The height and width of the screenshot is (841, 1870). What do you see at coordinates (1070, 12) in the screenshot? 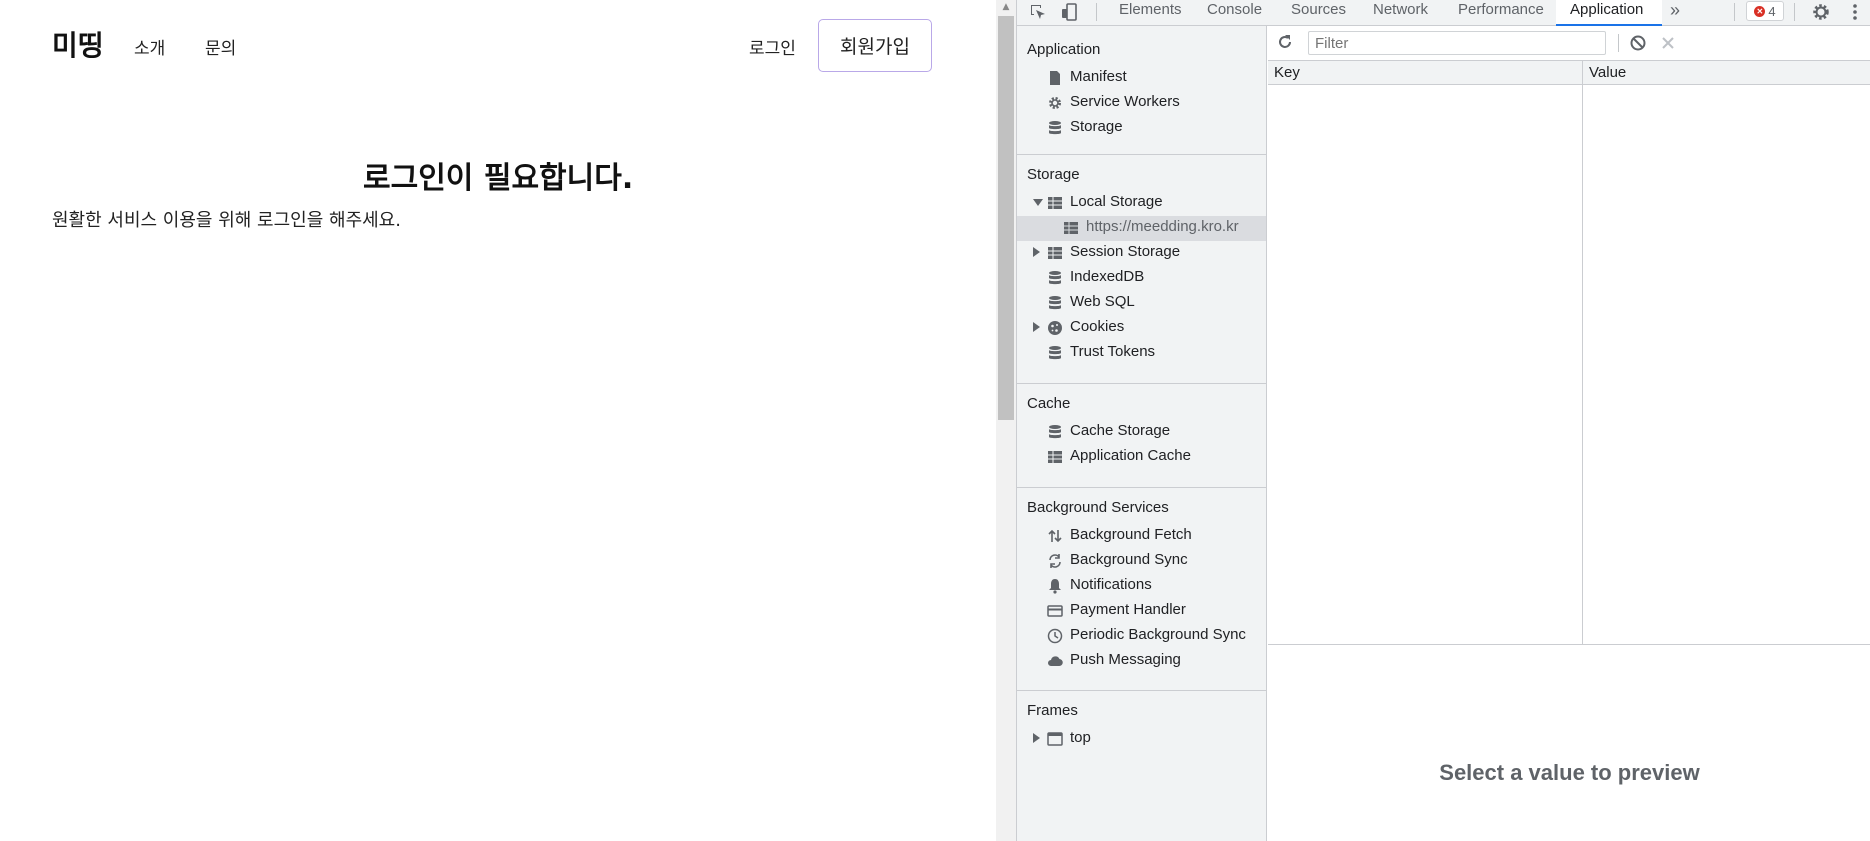
I see `device-toolbar-icon` at bounding box center [1070, 12].